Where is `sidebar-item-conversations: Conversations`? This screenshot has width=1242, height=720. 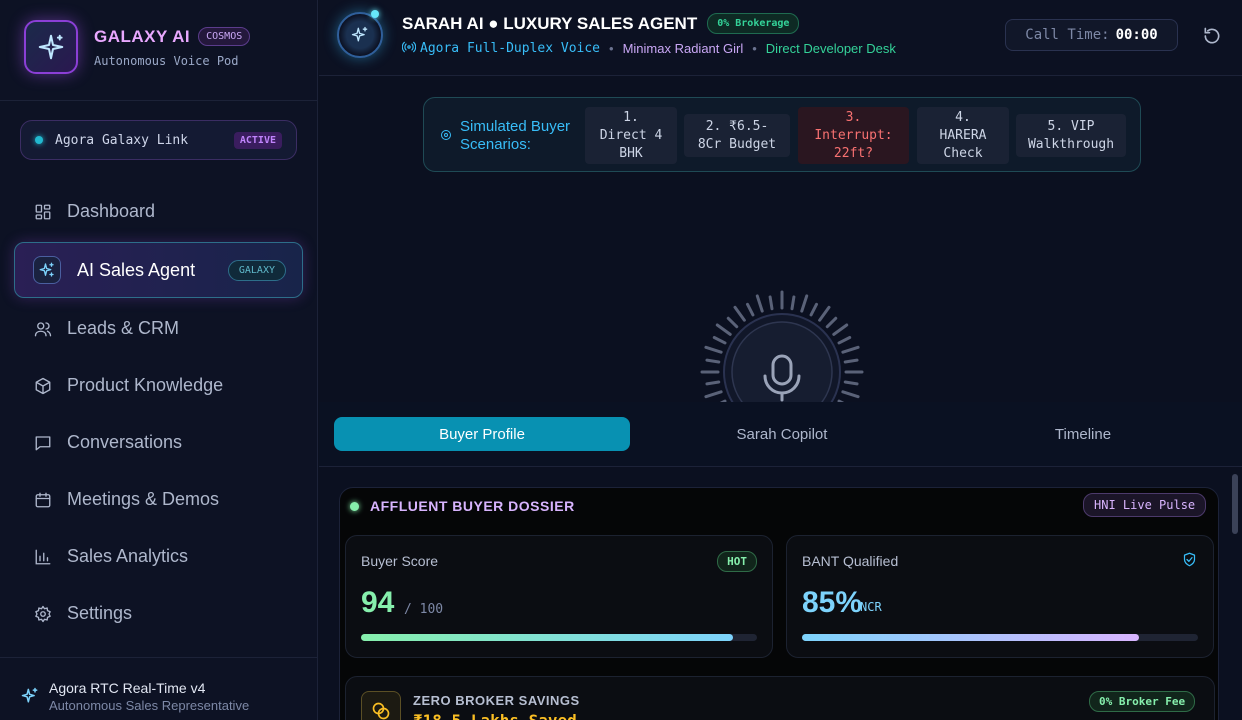 sidebar-item-conversations: Conversations is located at coordinates (158, 442).